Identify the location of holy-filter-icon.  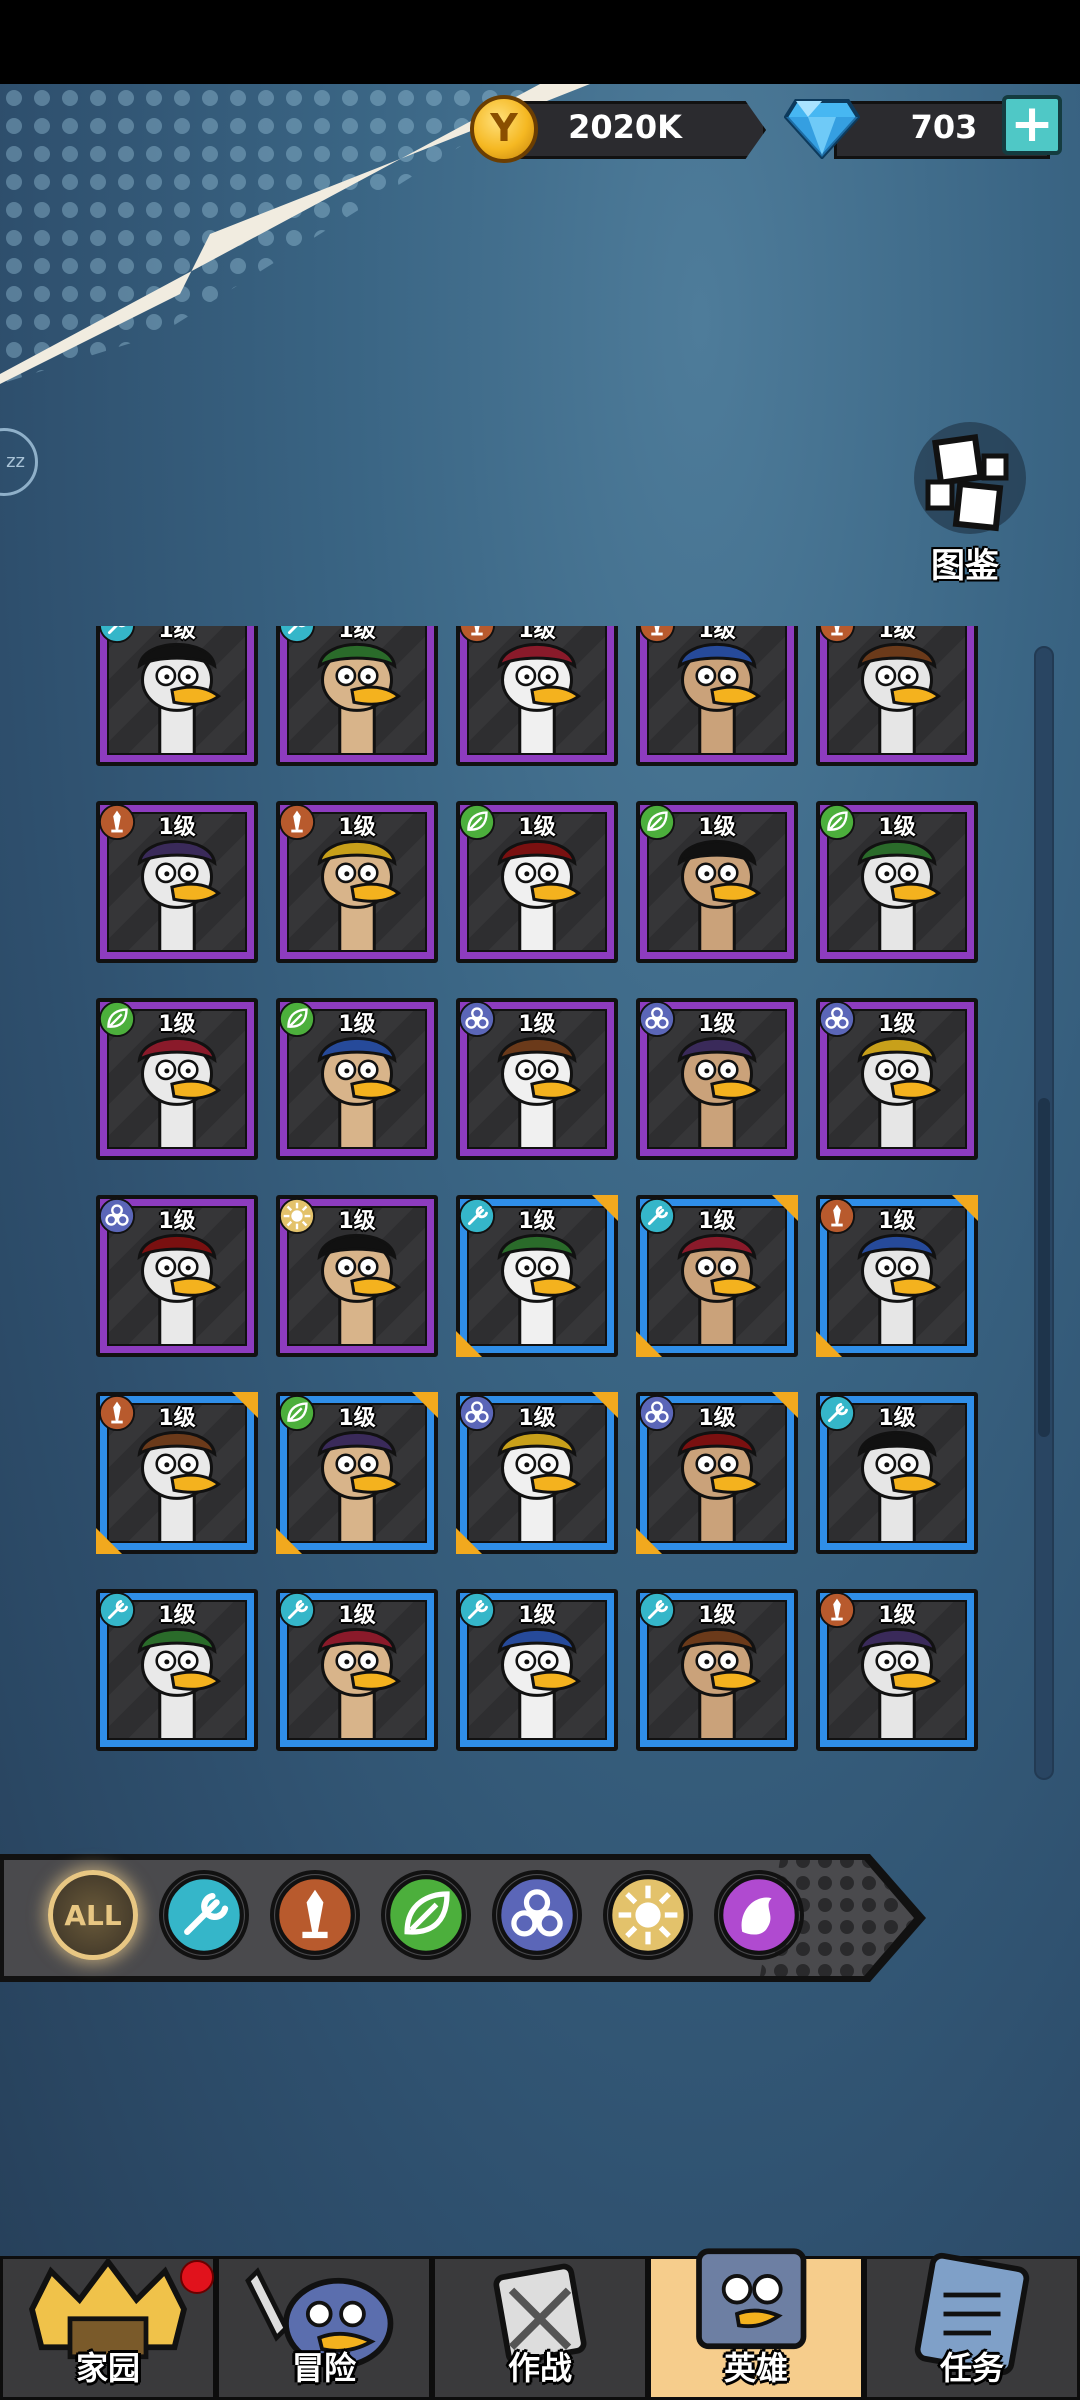
(648, 1915).